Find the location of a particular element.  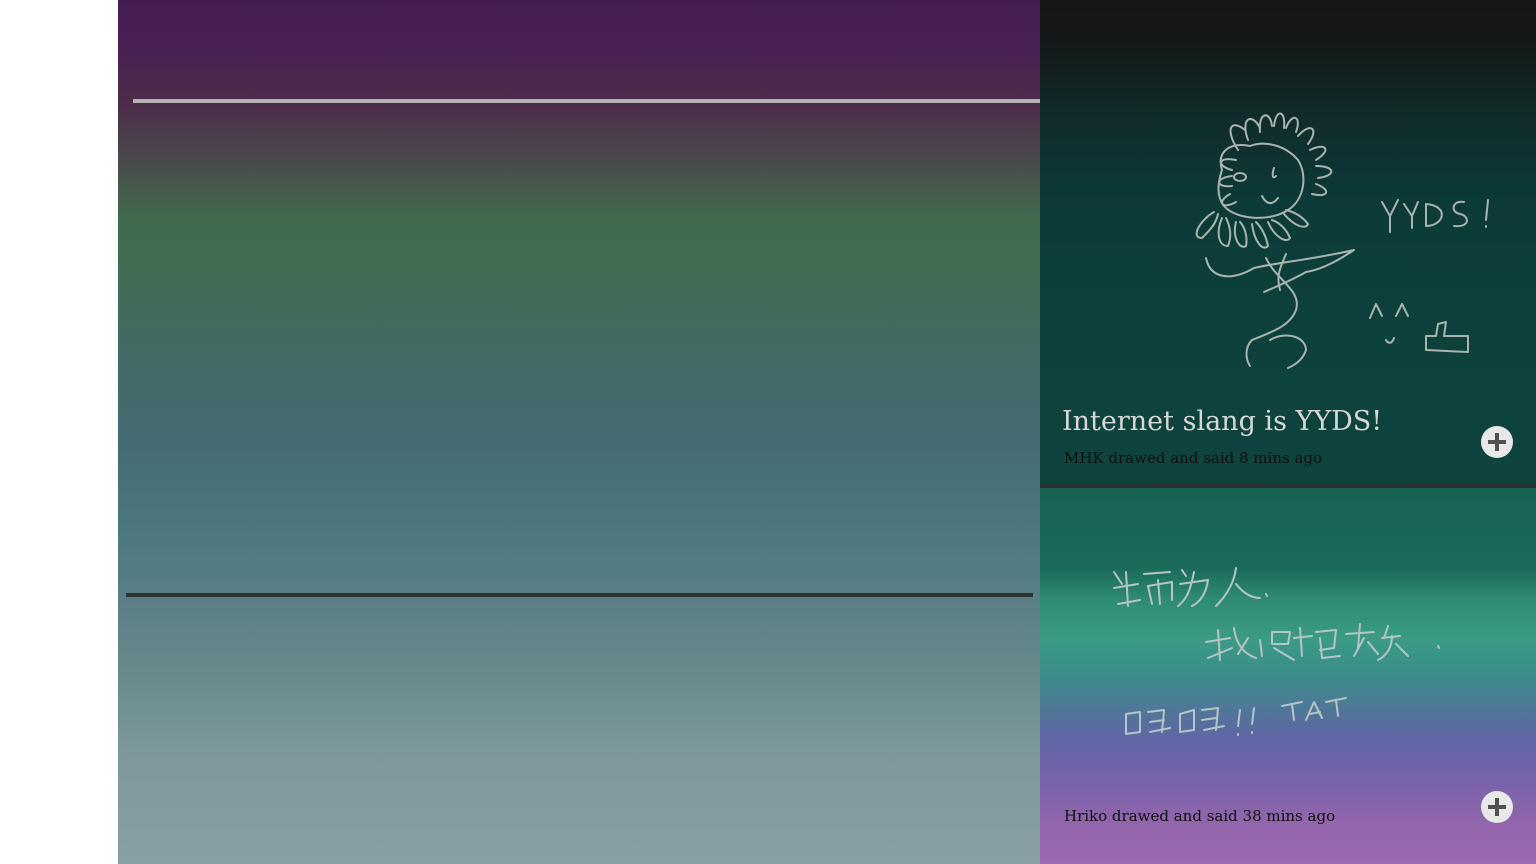

post-meta: MHK drawed and said 8 mins ago is located at coordinates (1193, 458).